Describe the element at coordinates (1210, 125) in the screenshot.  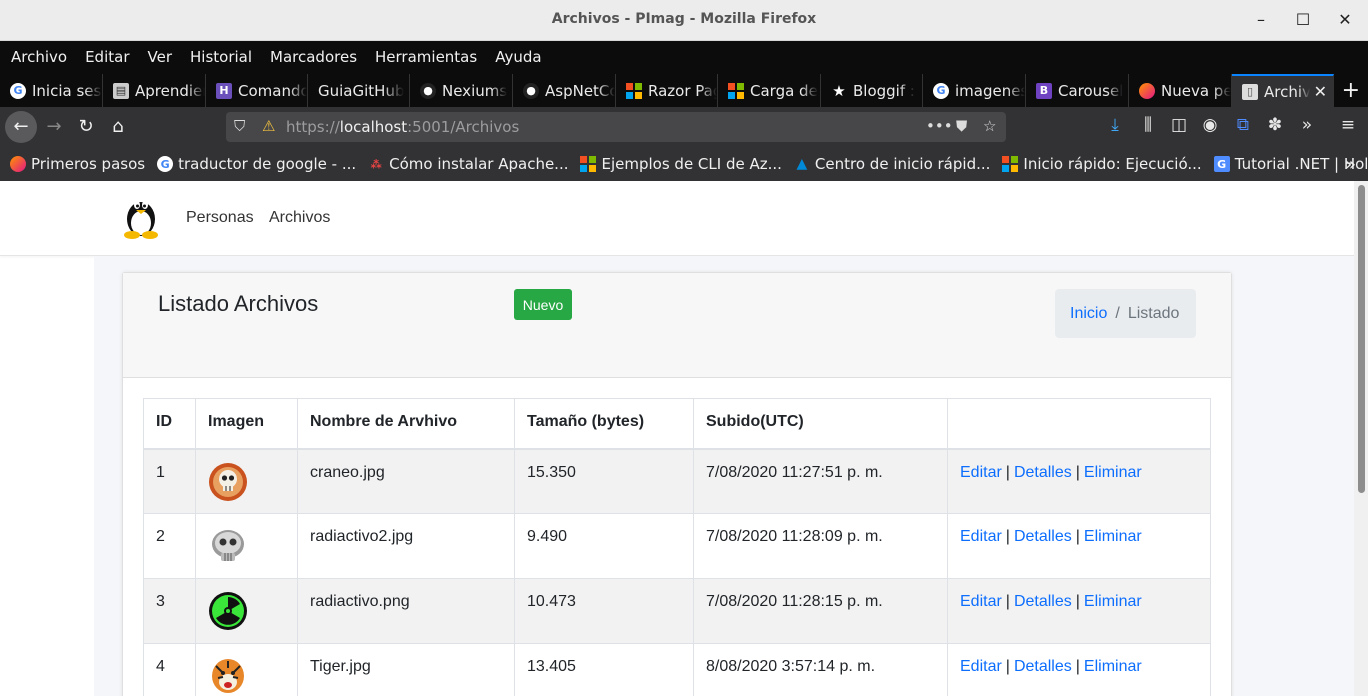
I see `account-icon: ◉` at that location.